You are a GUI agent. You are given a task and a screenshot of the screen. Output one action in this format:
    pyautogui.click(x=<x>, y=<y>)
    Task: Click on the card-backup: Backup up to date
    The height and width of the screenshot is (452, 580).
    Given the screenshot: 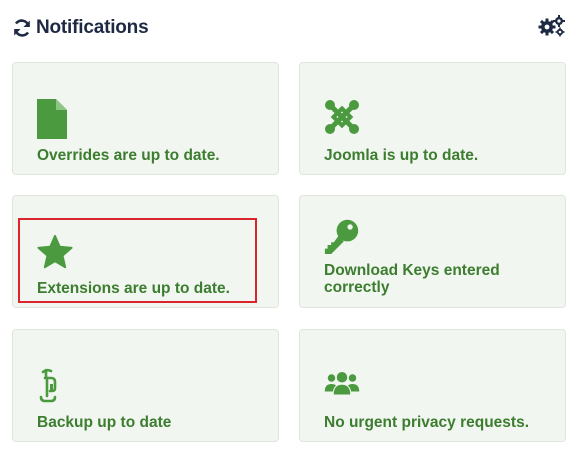 What is the action you would take?
    pyautogui.click(x=145, y=385)
    